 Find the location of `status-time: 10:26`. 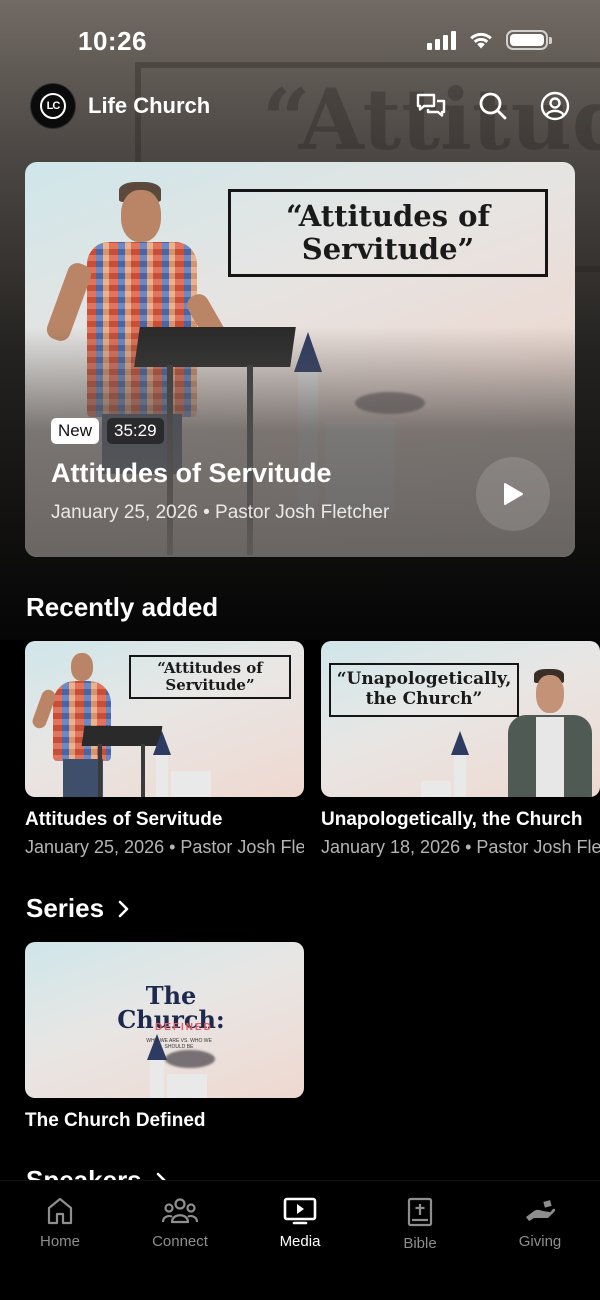

status-time: 10:26 is located at coordinates (112, 41).